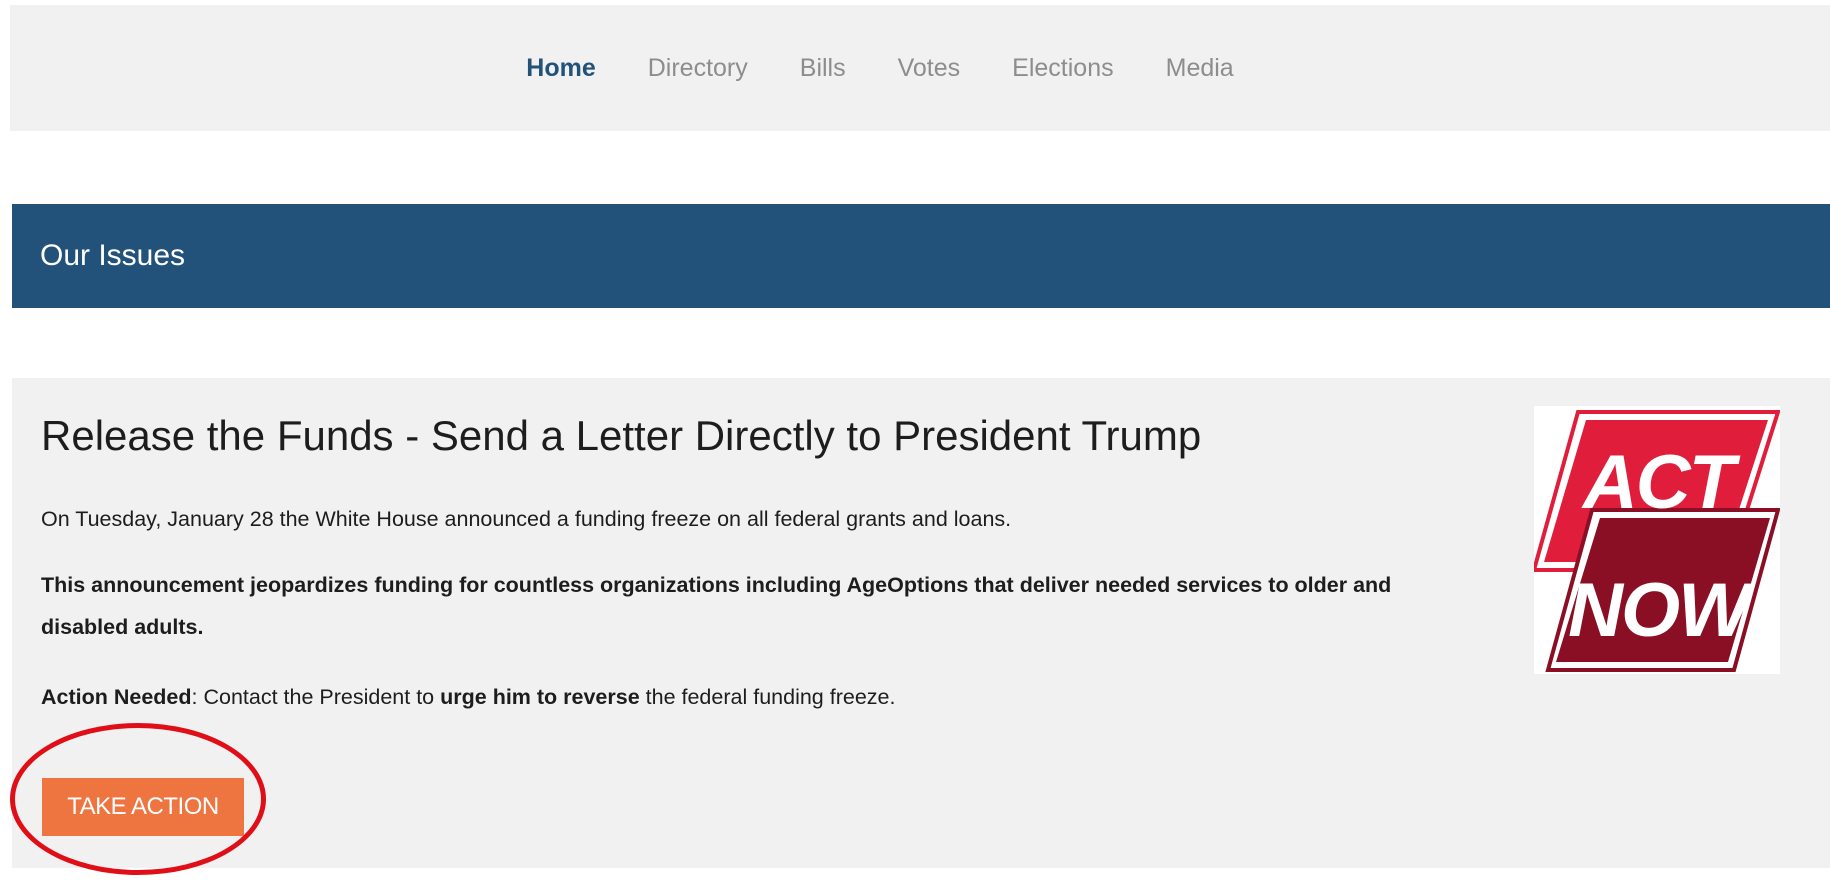 The image size is (1830, 880). What do you see at coordinates (698, 68) in the screenshot?
I see `nav-item-directory: Directory` at bounding box center [698, 68].